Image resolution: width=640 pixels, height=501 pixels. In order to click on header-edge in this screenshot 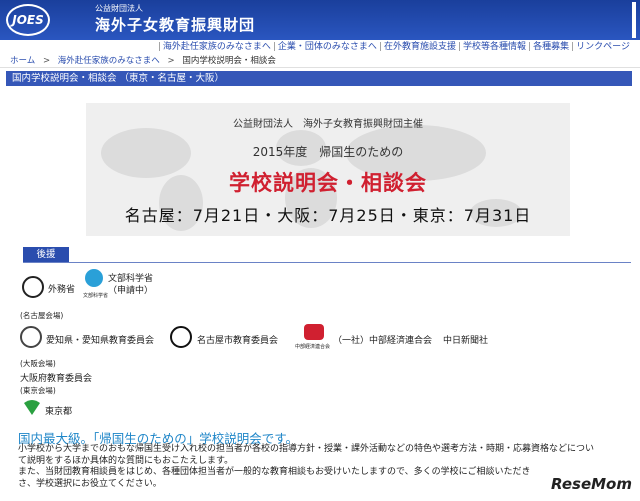, I will do `click(634, 20)`.